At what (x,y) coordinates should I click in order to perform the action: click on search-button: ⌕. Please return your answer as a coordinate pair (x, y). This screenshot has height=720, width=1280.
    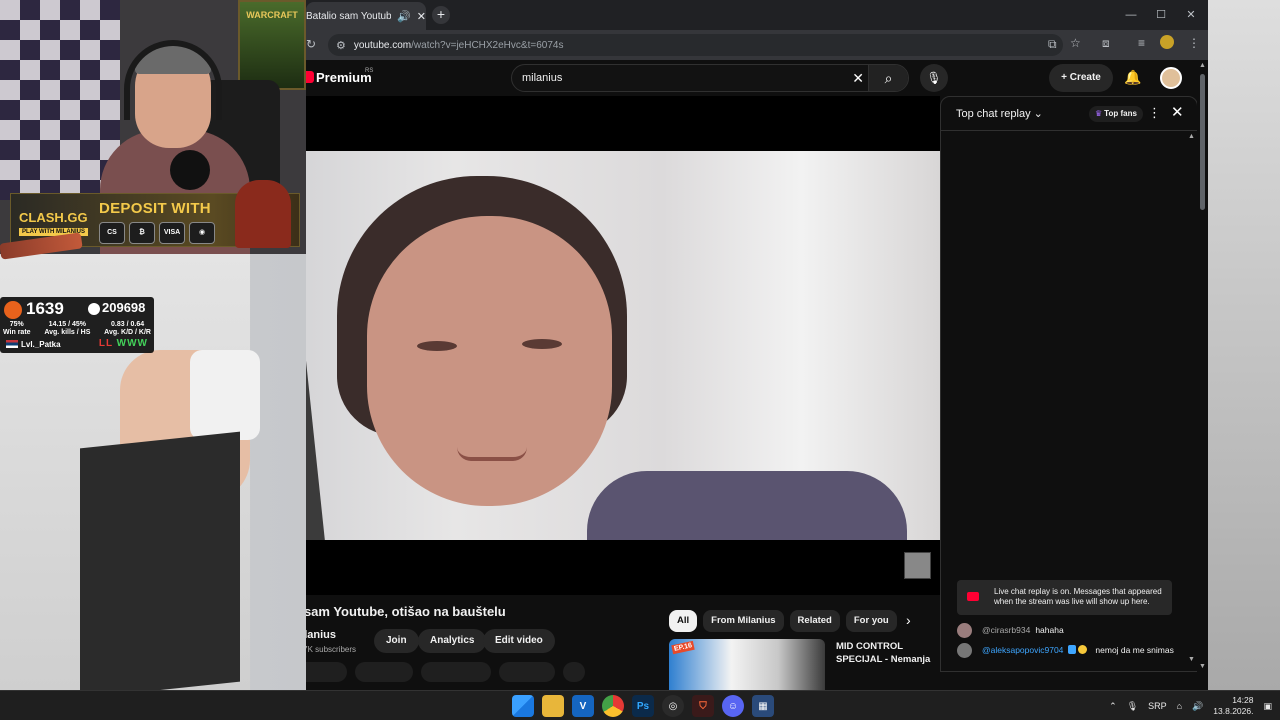
    Looking at the image, I should click on (888, 78).